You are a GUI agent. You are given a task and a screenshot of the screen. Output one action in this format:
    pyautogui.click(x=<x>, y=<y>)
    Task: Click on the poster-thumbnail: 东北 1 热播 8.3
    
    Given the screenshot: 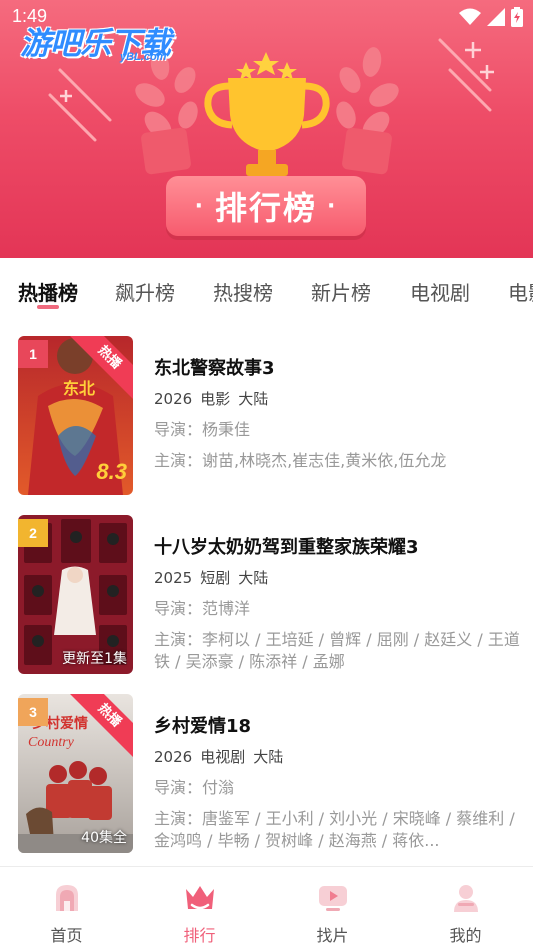 What is the action you would take?
    pyautogui.click(x=75, y=415)
    